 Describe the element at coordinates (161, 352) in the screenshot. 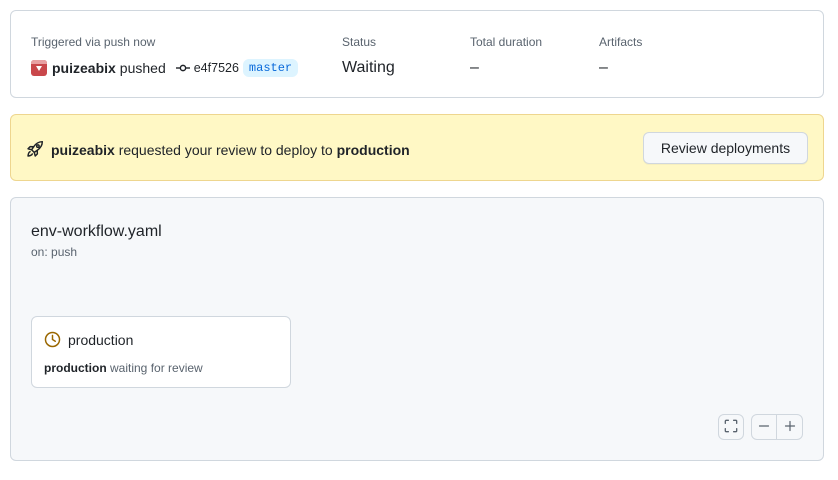

I see `job-card-production: production production waiting for review` at that location.